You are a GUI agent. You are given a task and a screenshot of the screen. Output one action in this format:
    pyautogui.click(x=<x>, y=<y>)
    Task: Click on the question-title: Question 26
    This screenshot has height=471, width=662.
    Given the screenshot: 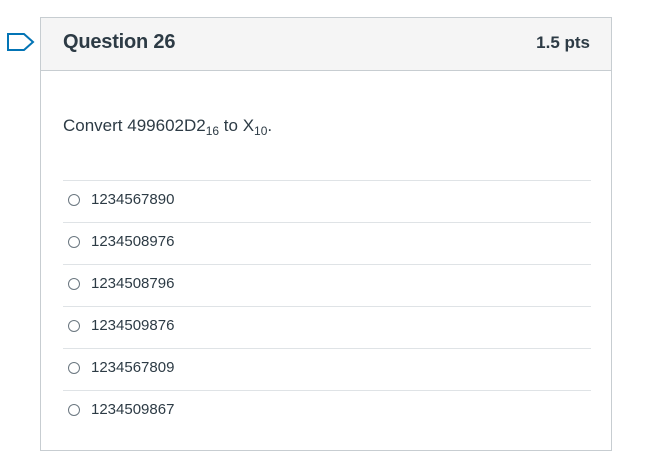 What is the action you would take?
    pyautogui.click(x=119, y=42)
    